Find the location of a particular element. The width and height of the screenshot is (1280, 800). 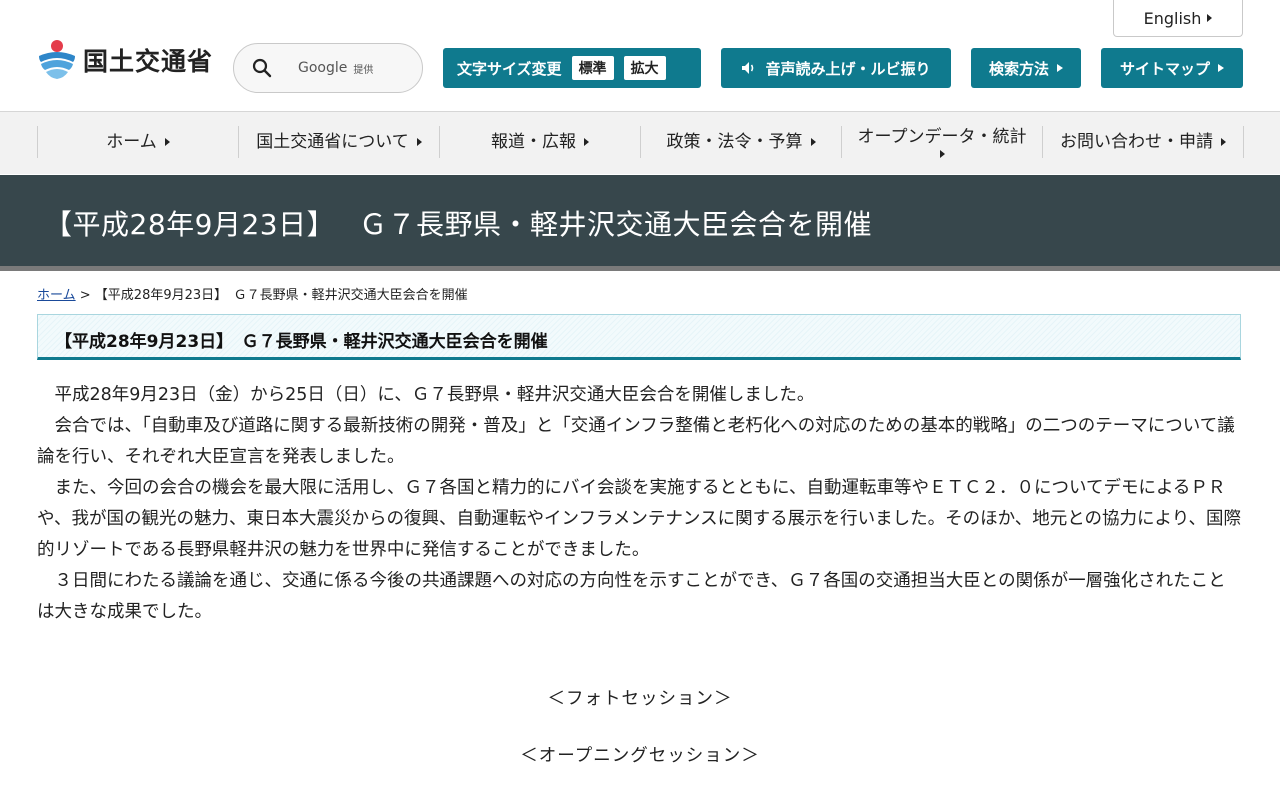

nav-item-about: 国土交通省について is located at coordinates (339, 142).